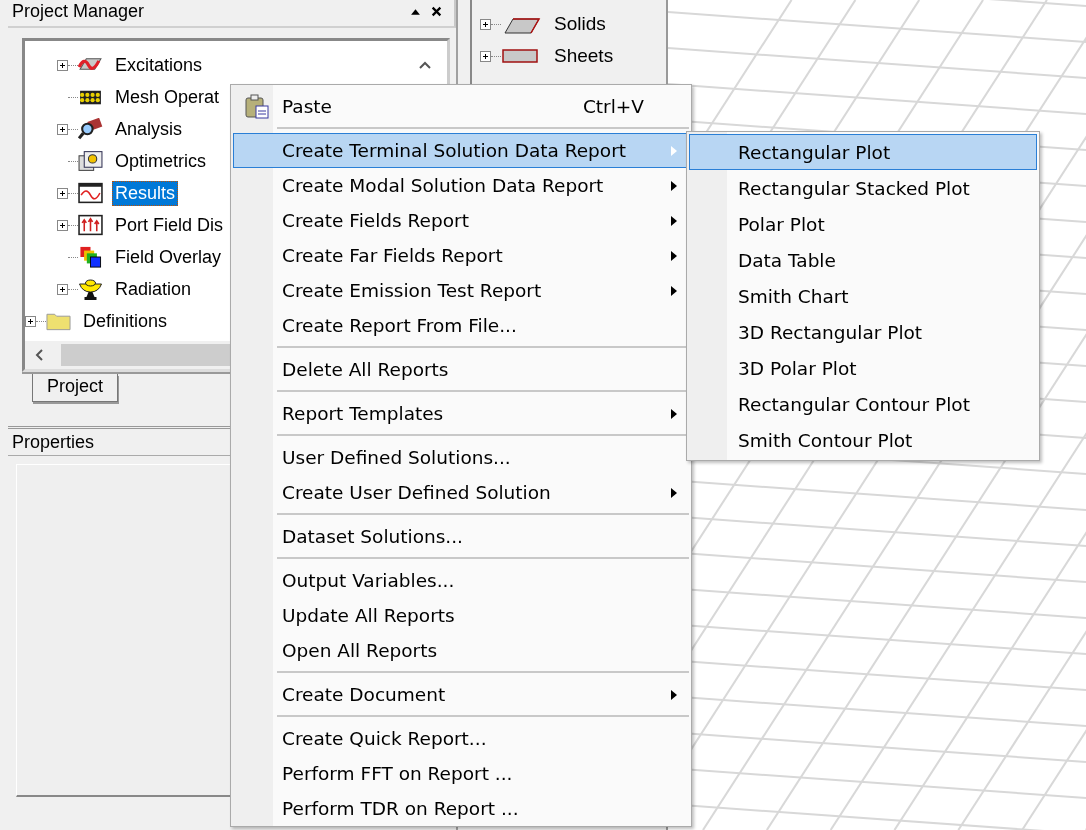 The width and height of the screenshot is (1086, 830). What do you see at coordinates (53, 442) in the screenshot?
I see `panel-title: Properties` at bounding box center [53, 442].